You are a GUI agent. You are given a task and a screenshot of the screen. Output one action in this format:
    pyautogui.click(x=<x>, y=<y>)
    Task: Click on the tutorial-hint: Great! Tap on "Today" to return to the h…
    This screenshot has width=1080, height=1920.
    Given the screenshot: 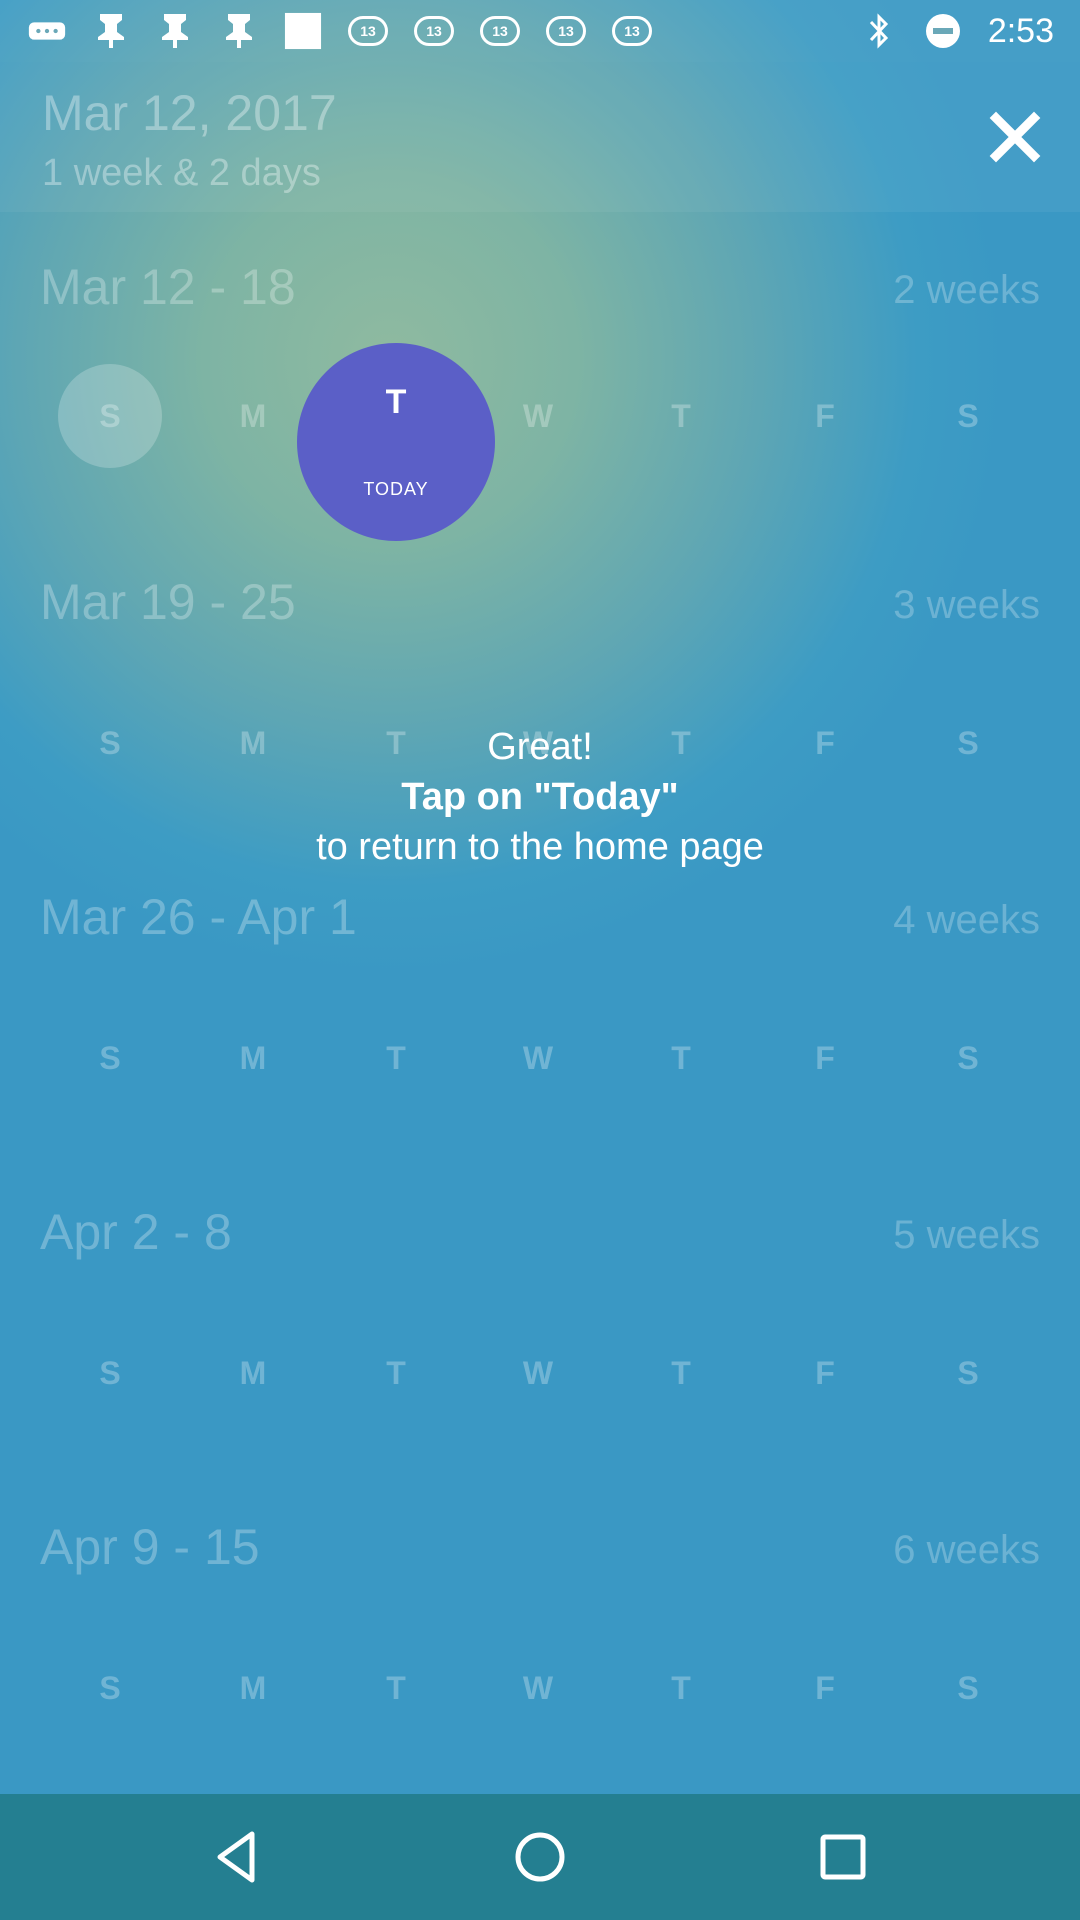 What is the action you would take?
    pyautogui.click(x=540, y=797)
    